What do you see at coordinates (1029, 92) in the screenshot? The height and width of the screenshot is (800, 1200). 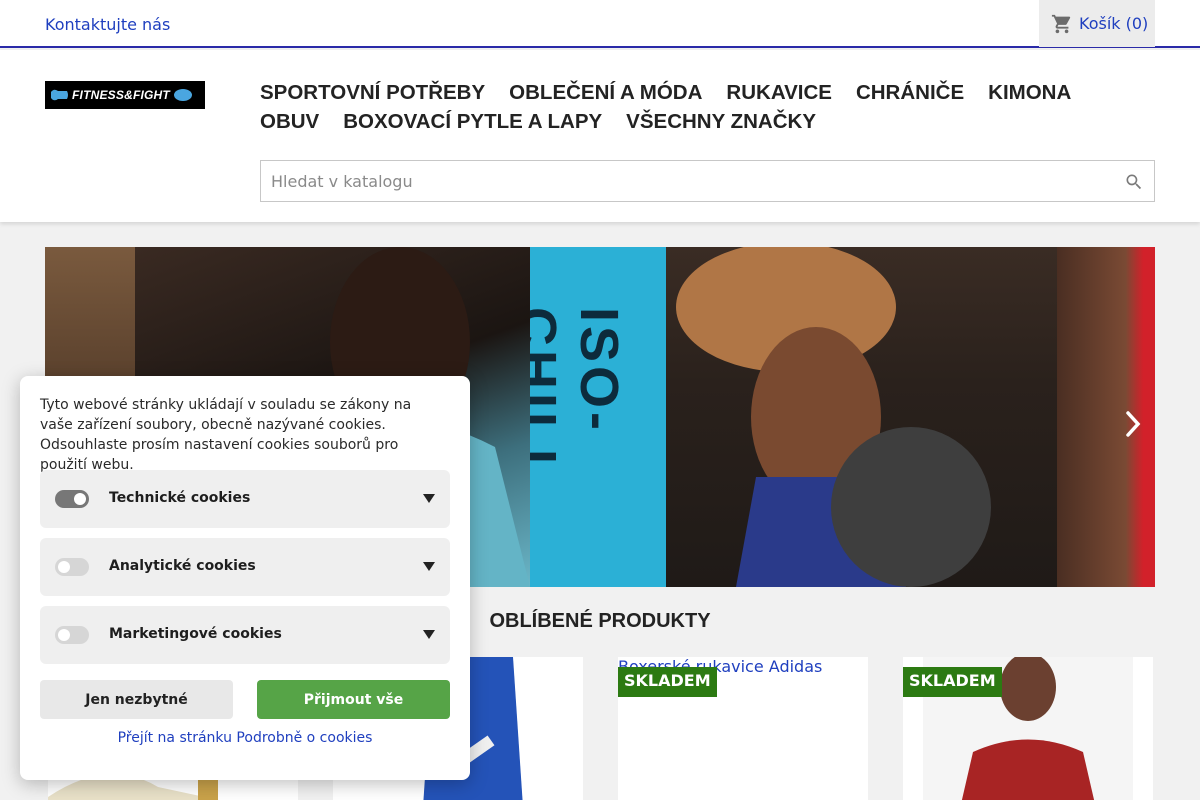 I see `nav-item-kimona: KIMONA` at bounding box center [1029, 92].